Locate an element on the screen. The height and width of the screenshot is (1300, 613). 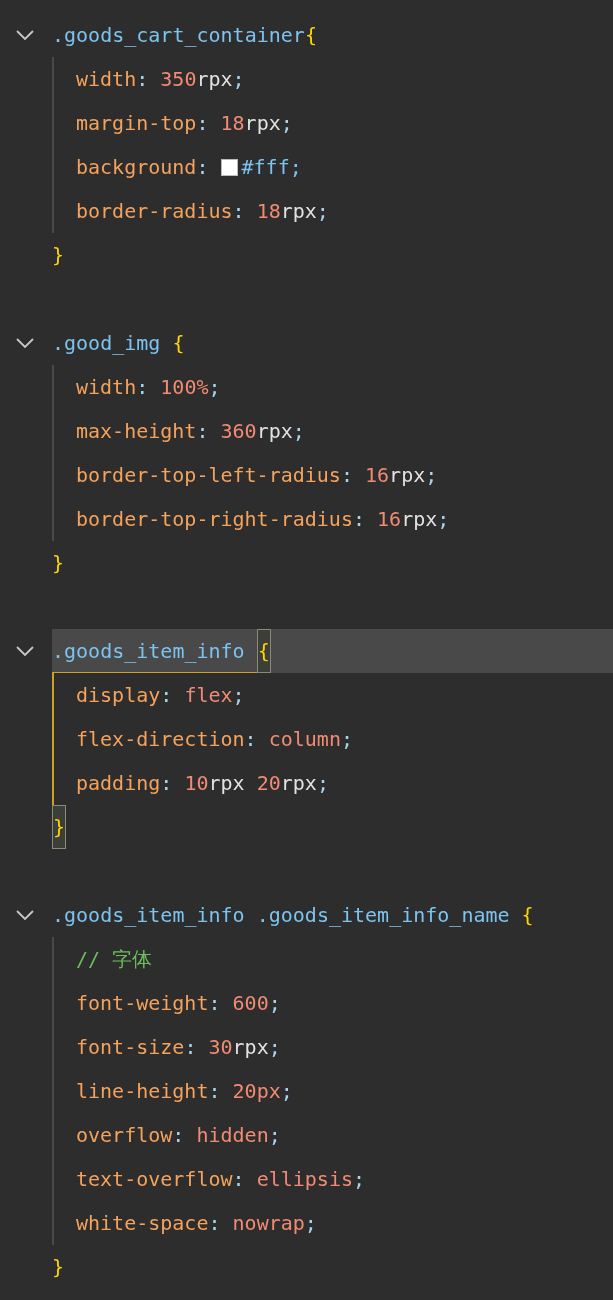
code-line: font-weight: 600; is located at coordinates (178, 1003).